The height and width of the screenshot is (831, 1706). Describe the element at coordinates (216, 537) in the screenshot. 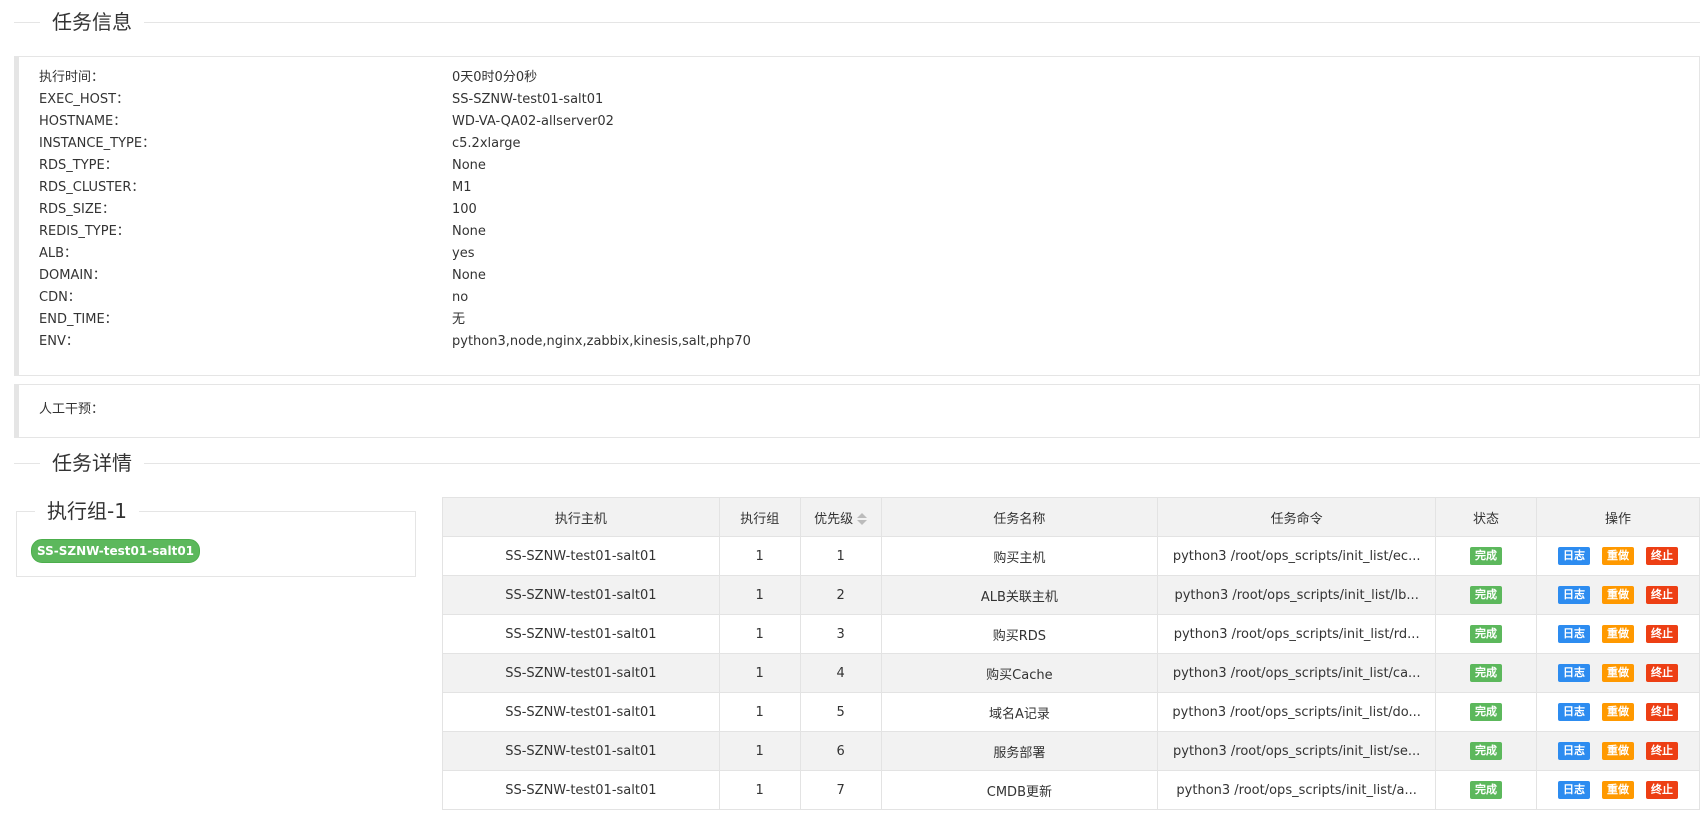

I see `exec-group-box: 执行组-1 SS-SZNW-test01-salt01` at that location.